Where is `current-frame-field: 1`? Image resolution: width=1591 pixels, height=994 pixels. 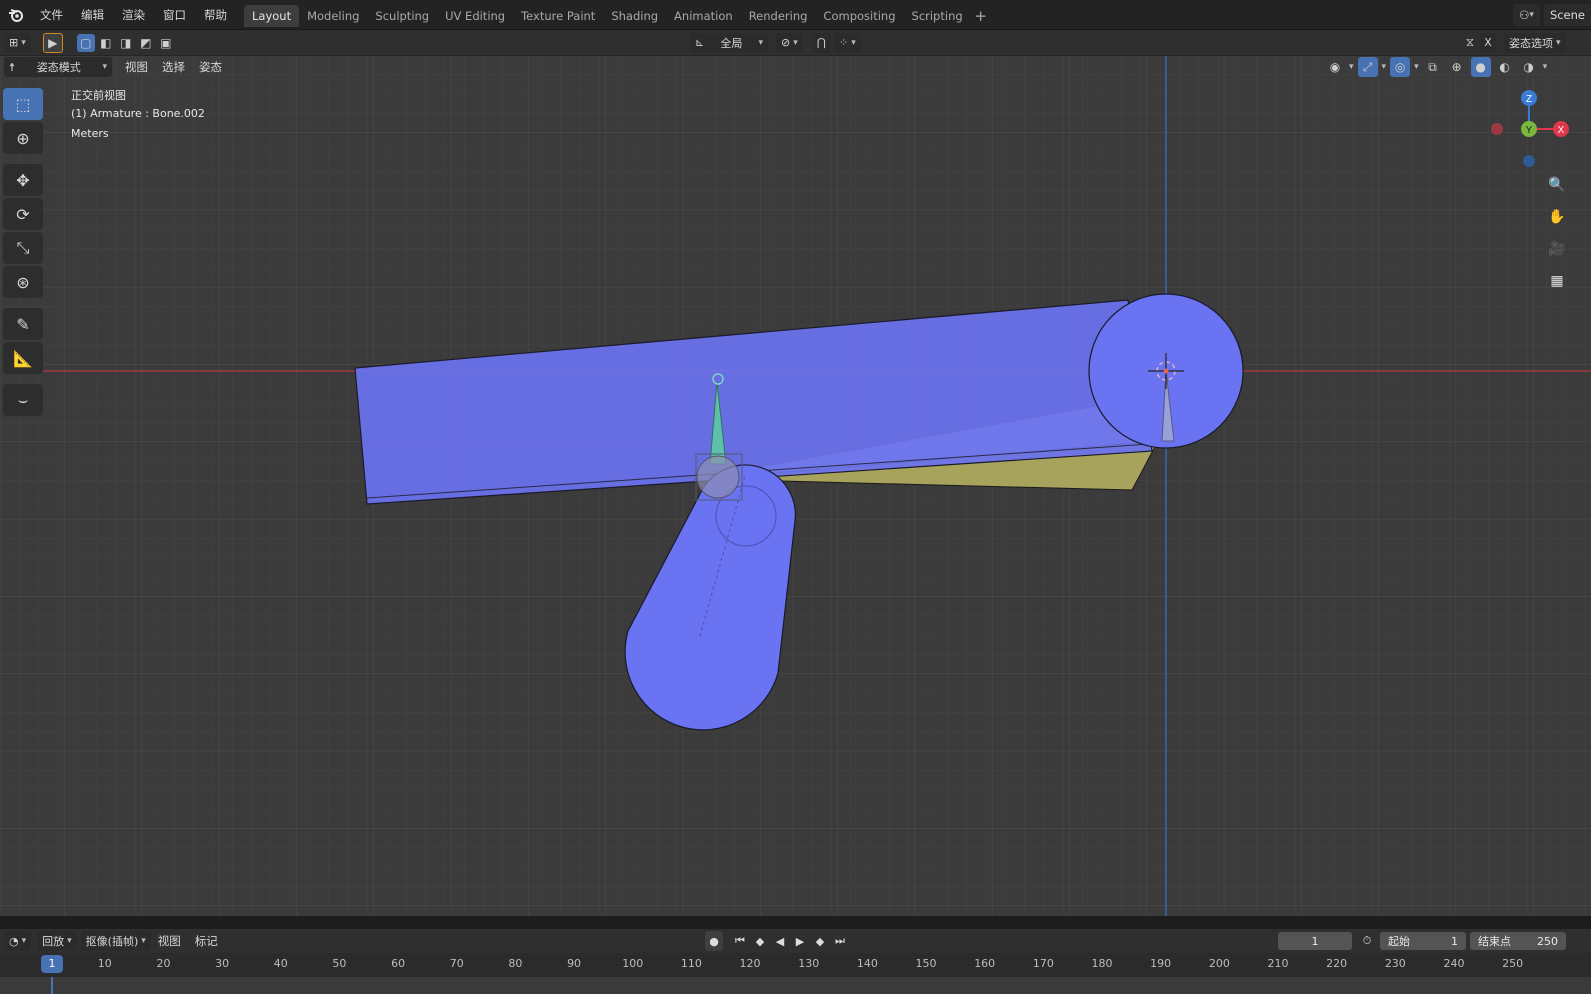 current-frame-field: 1 is located at coordinates (1315, 941).